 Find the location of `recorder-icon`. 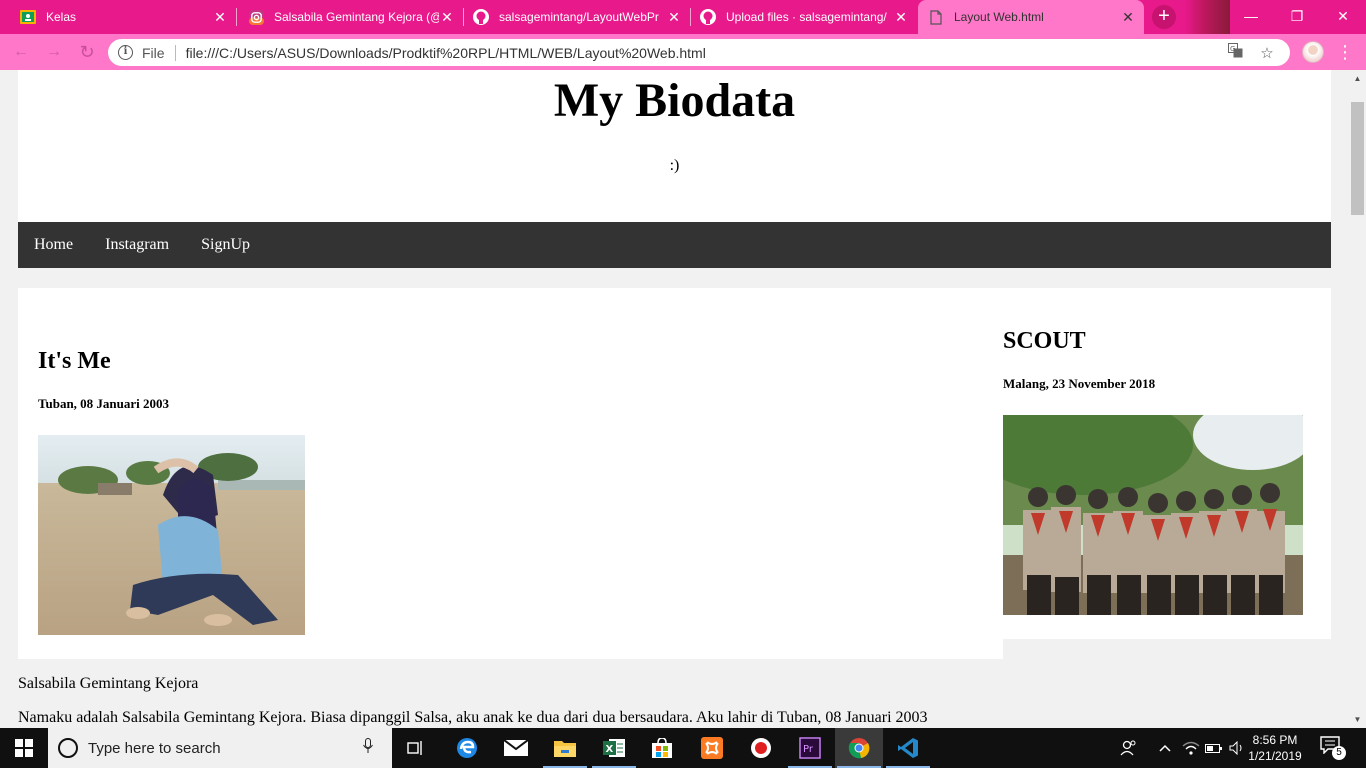

recorder-icon is located at coordinates (761, 748).